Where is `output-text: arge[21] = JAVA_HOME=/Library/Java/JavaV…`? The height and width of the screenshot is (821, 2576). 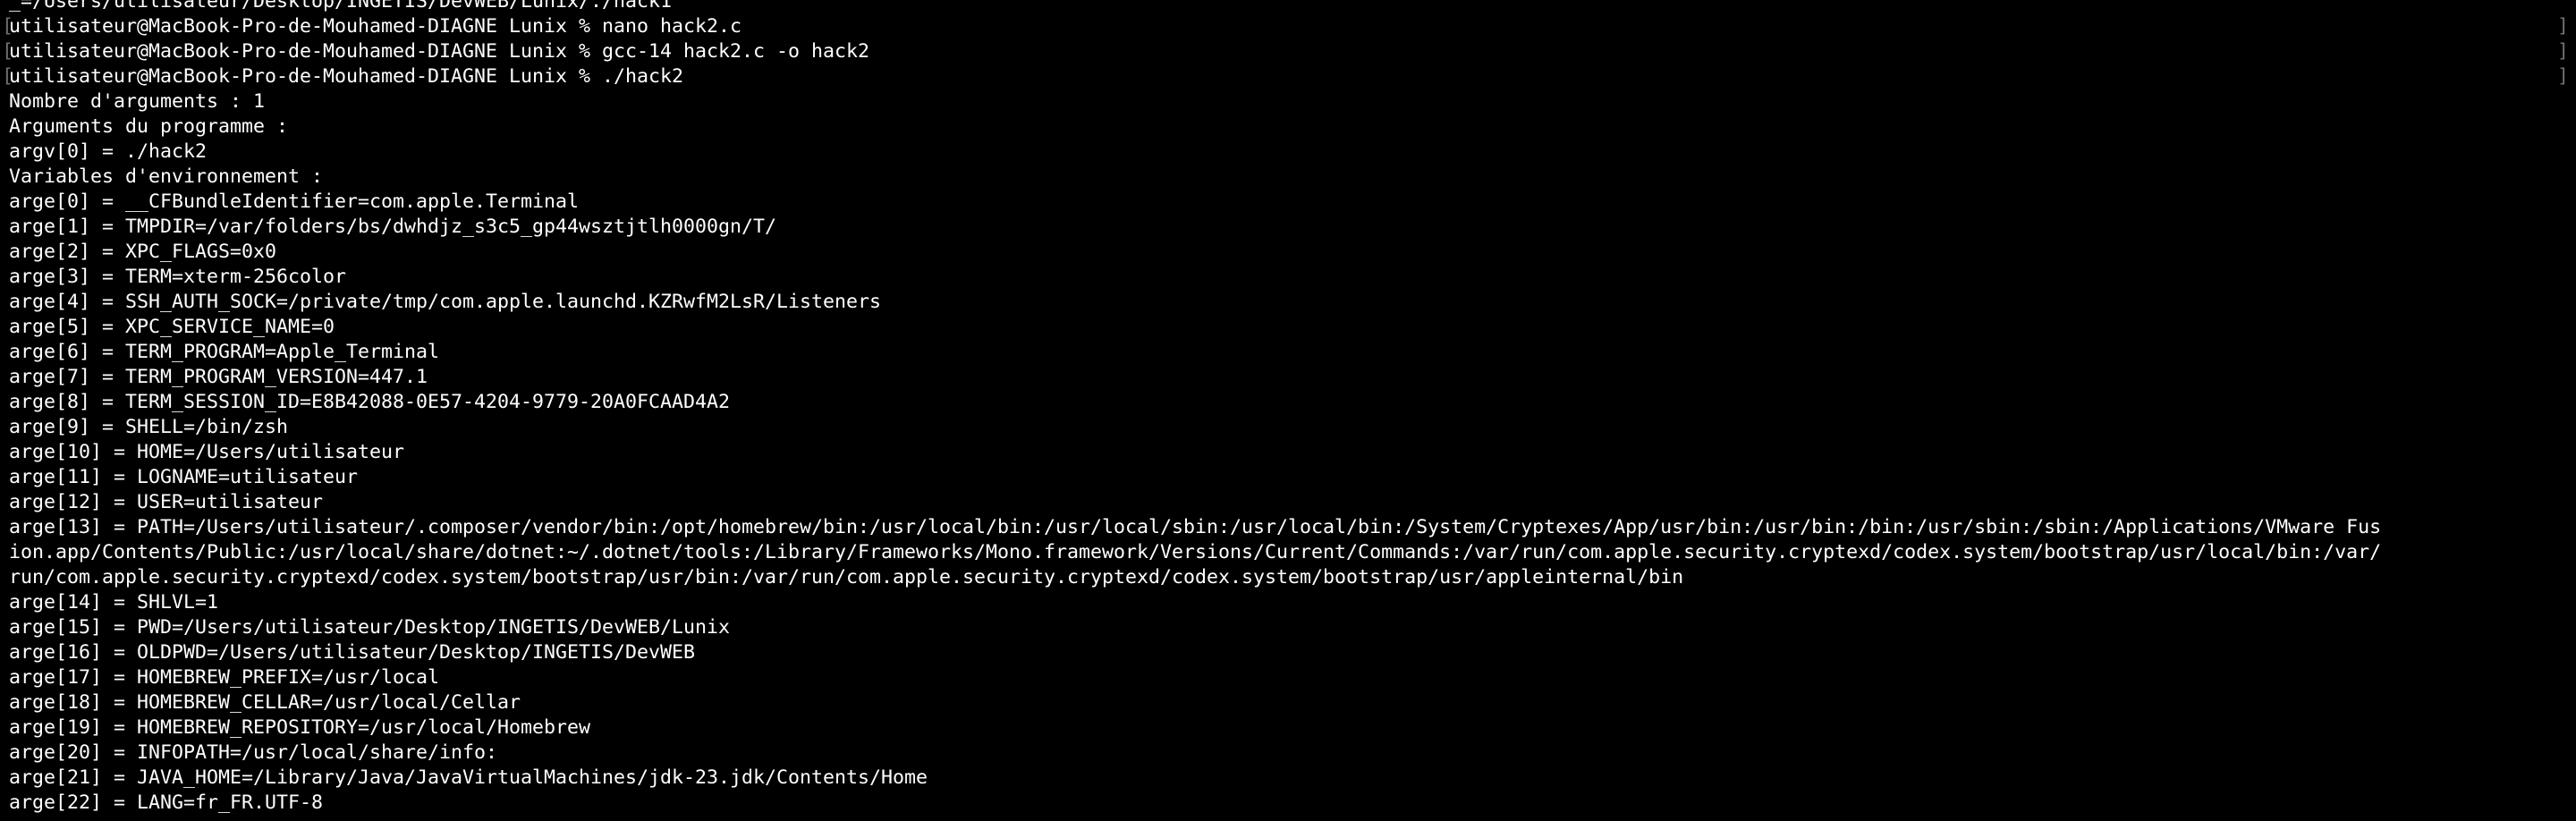
output-text: arge[21] = JAVA_HOME=/Library/Java/JavaV… is located at coordinates (468, 777).